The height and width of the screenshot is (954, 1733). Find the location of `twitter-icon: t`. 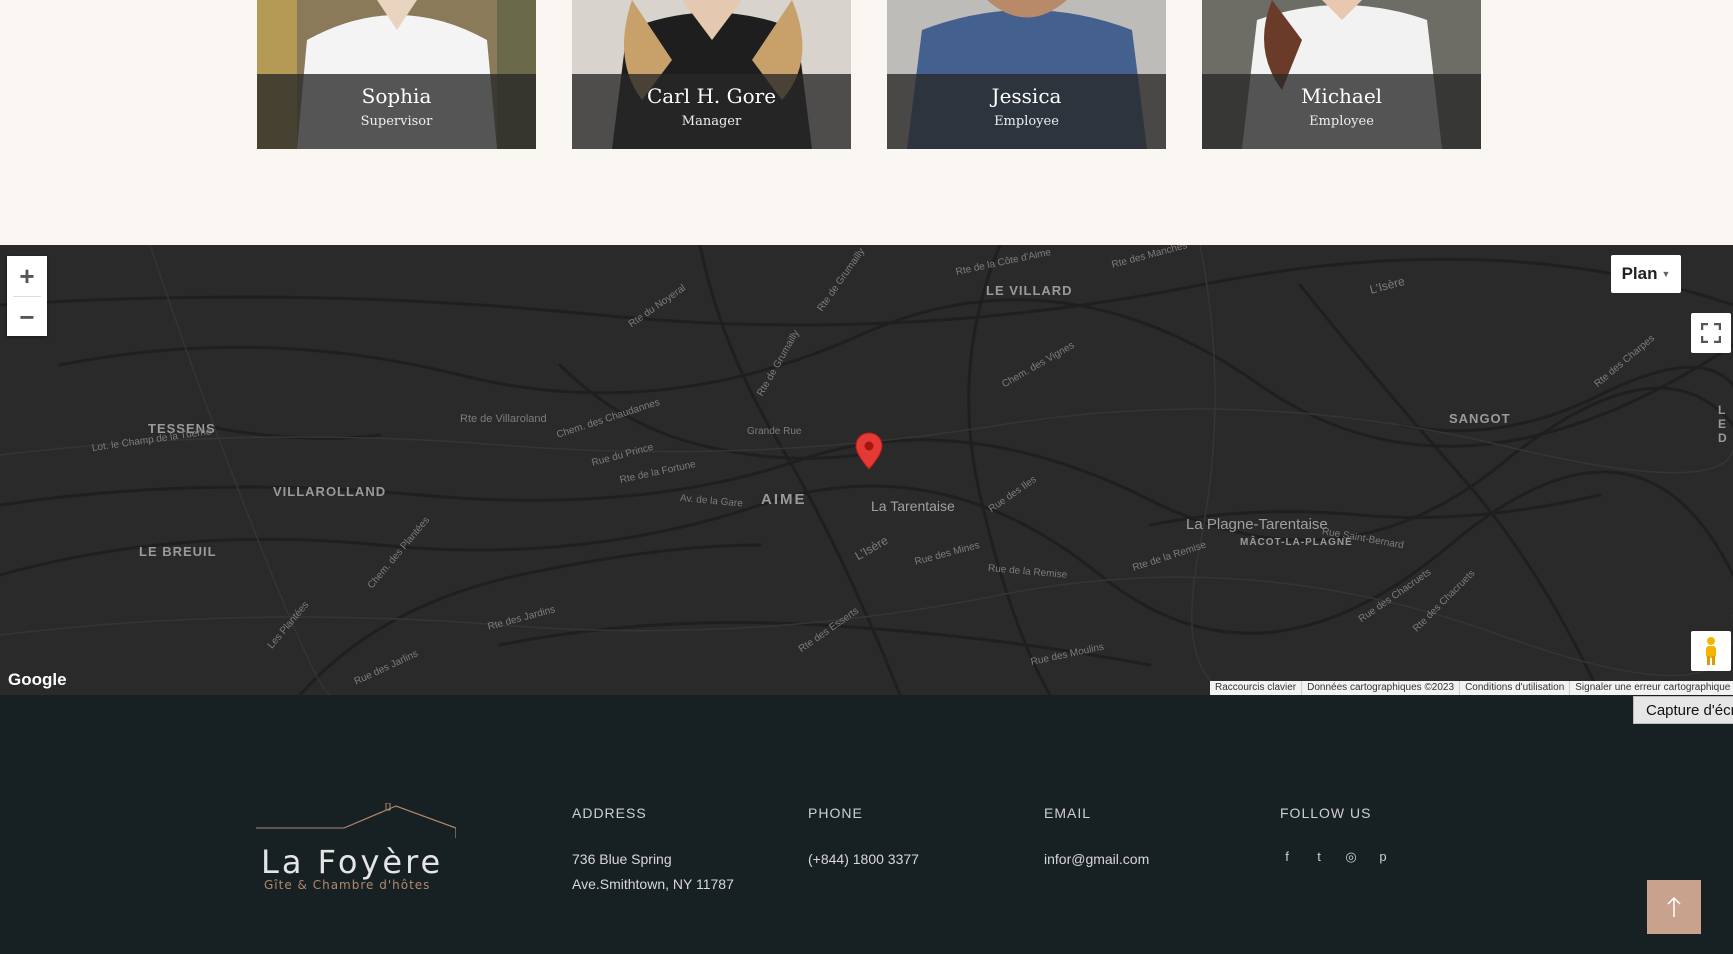

twitter-icon: t is located at coordinates (1319, 857).